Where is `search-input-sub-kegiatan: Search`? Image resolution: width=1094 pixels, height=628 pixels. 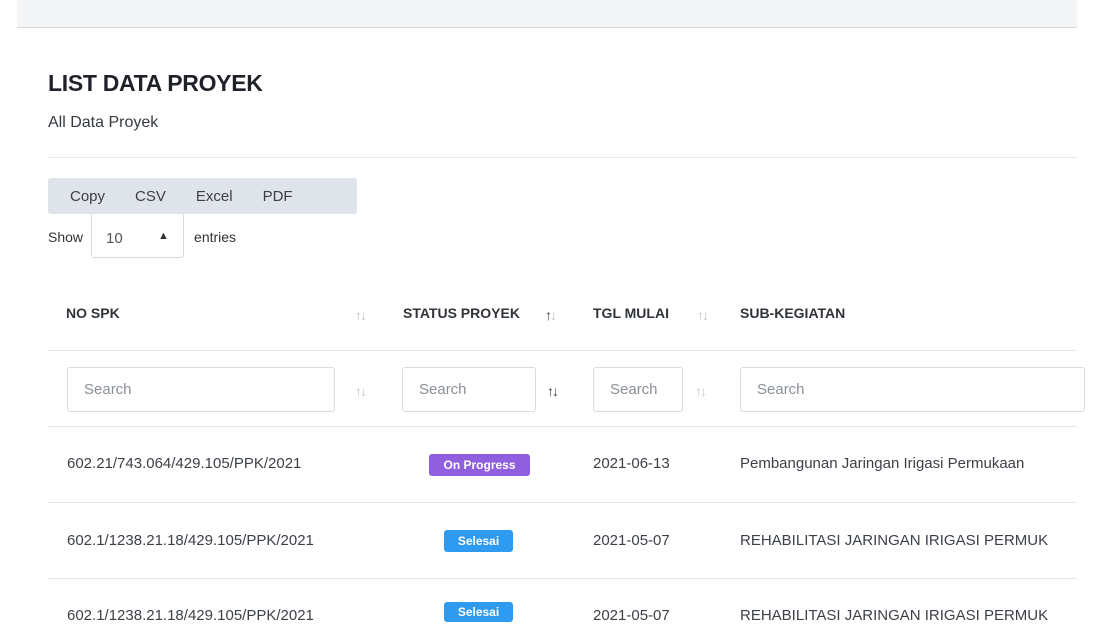 search-input-sub-kegiatan: Search is located at coordinates (912, 389).